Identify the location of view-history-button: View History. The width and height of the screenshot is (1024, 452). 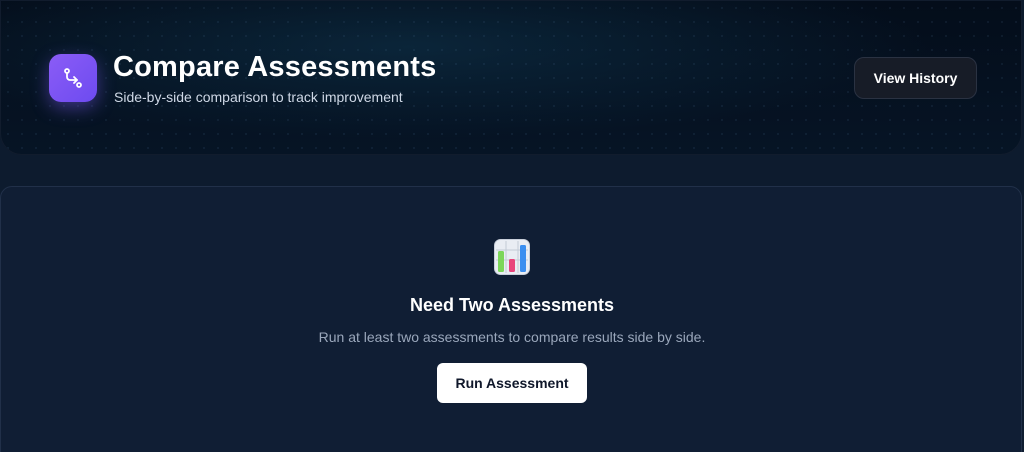
(915, 78).